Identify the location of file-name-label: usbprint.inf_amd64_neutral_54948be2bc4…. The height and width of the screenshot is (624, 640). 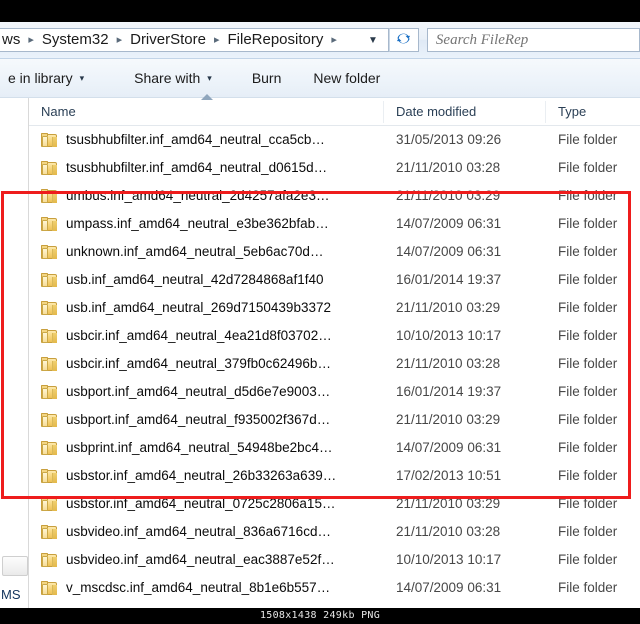
(199, 447).